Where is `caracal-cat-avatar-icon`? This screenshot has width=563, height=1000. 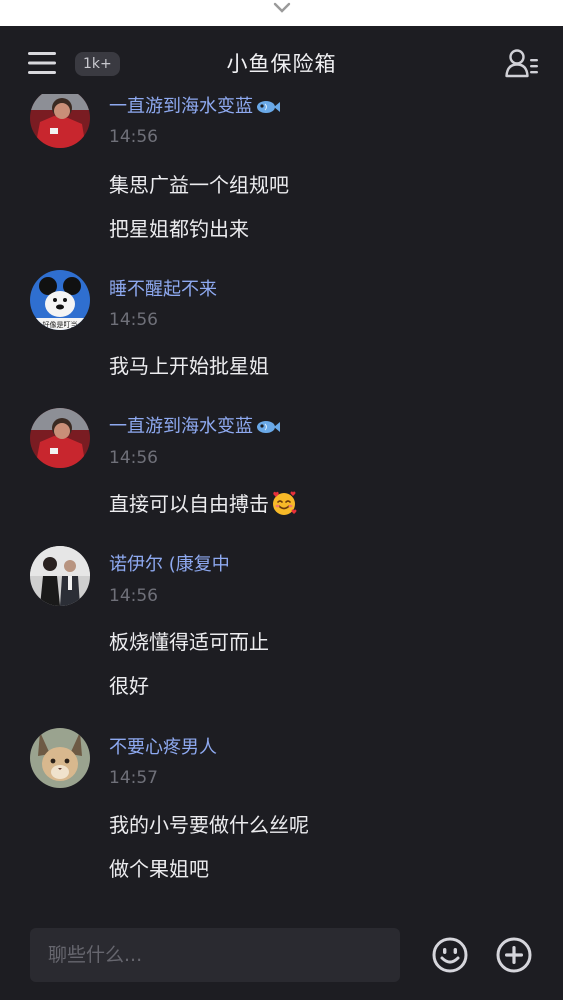 caracal-cat-avatar-icon is located at coordinates (60, 758).